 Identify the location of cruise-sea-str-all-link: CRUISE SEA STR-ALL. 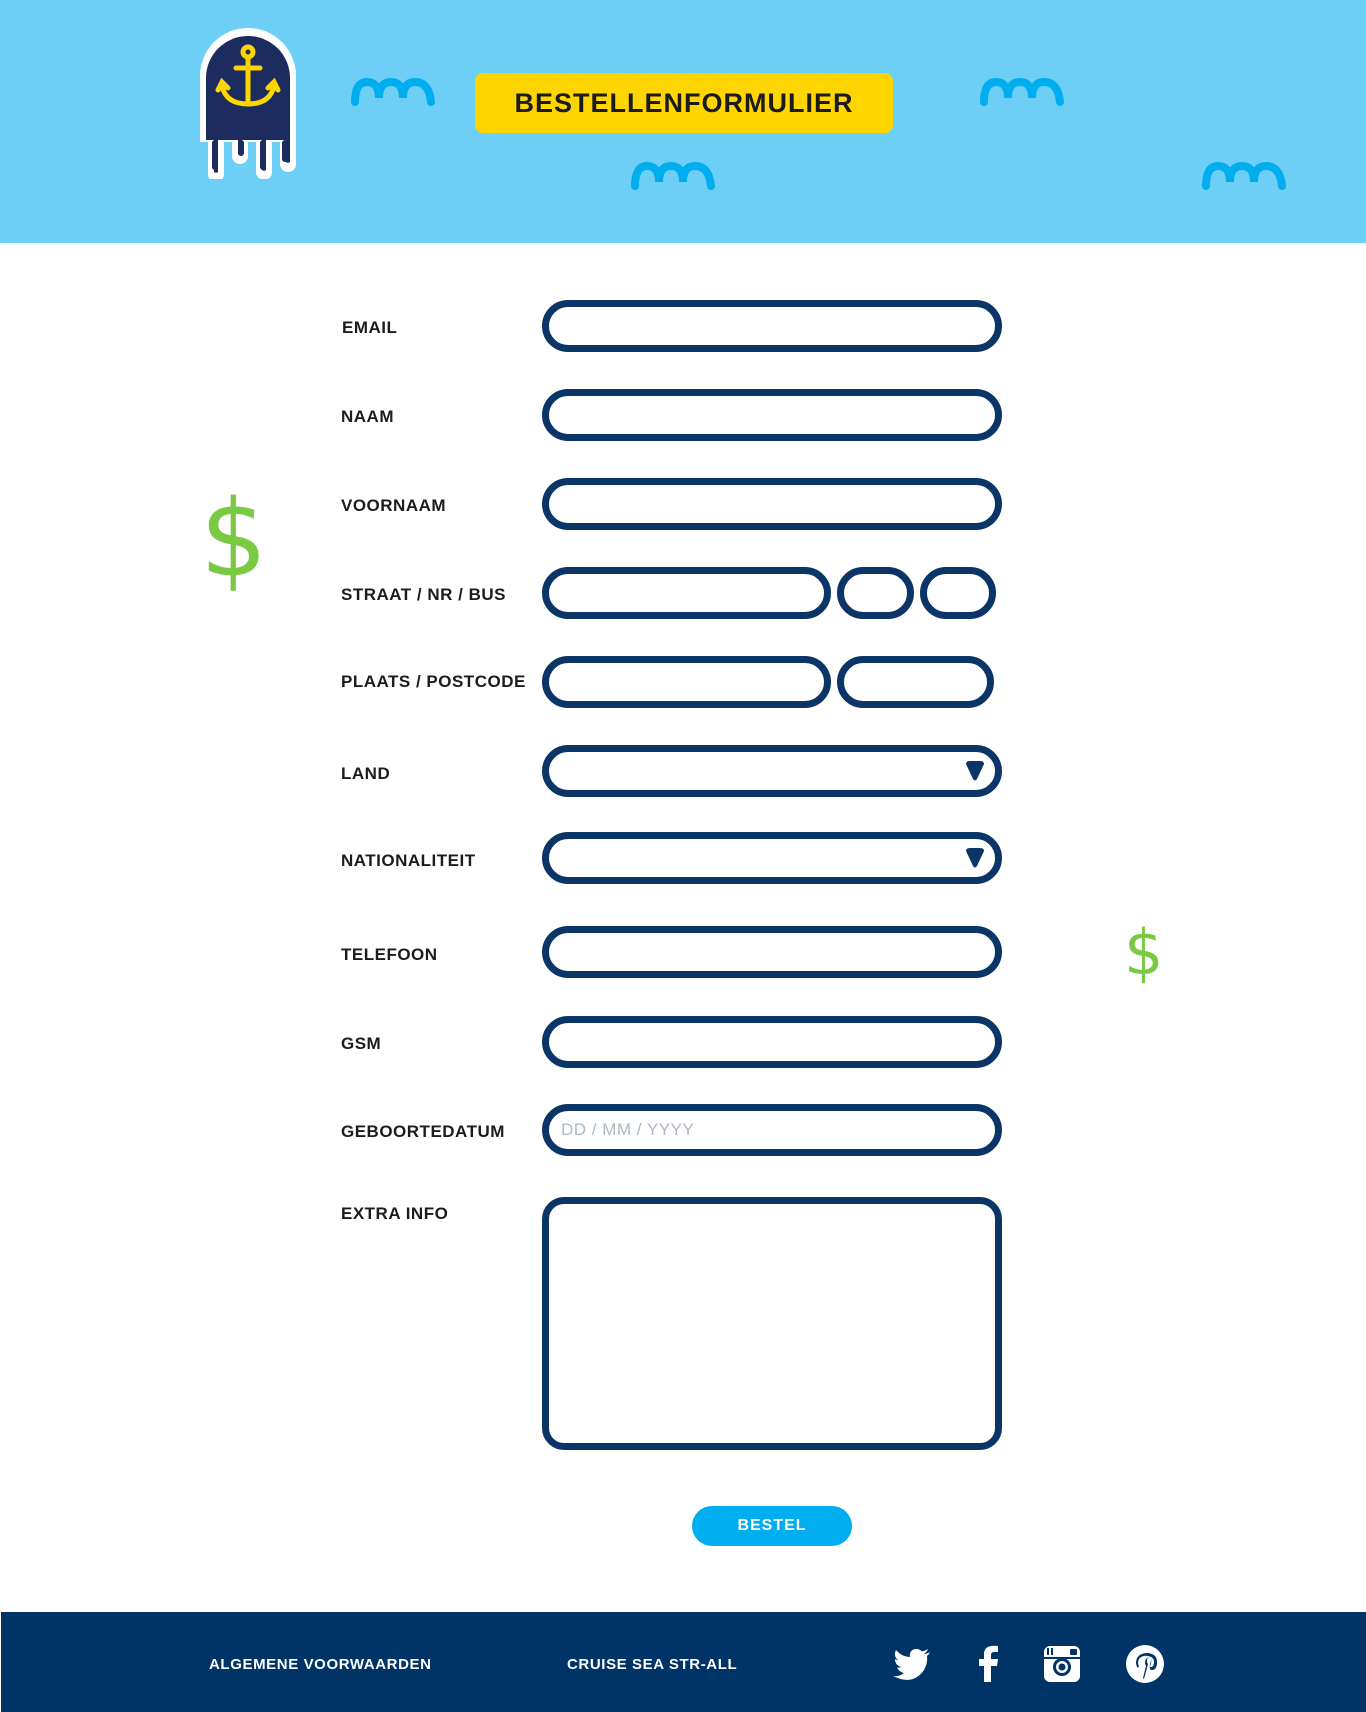
(652, 1664).